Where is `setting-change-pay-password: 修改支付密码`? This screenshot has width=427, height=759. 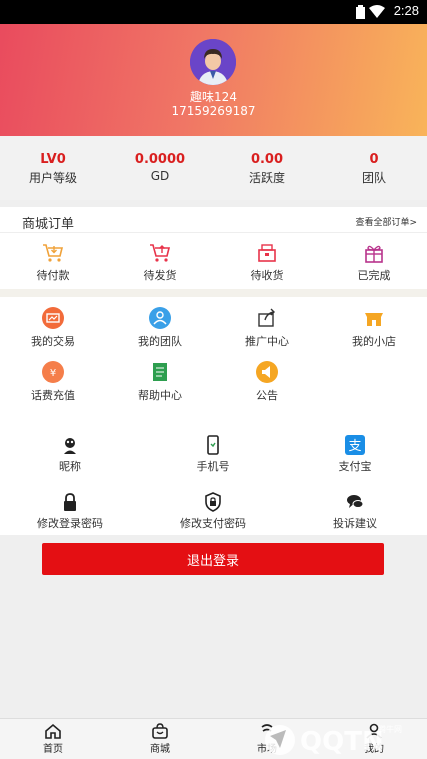 setting-change-pay-password: 修改支付密码 is located at coordinates (213, 511).